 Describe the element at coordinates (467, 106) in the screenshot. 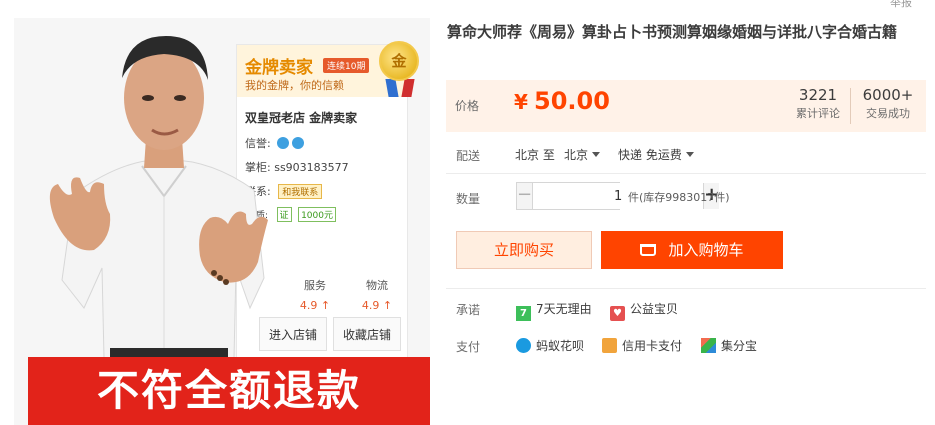

I see `price-label: 价格` at that location.